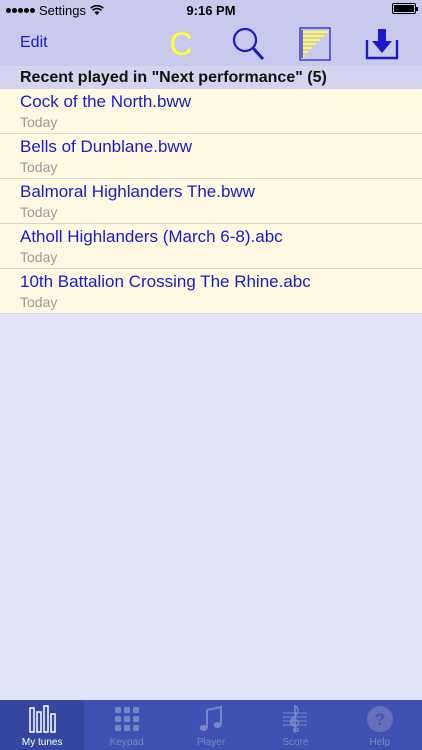 The height and width of the screenshot is (750, 422). Describe the element at coordinates (126, 719) in the screenshot. I see `keypad-icon` at that location.